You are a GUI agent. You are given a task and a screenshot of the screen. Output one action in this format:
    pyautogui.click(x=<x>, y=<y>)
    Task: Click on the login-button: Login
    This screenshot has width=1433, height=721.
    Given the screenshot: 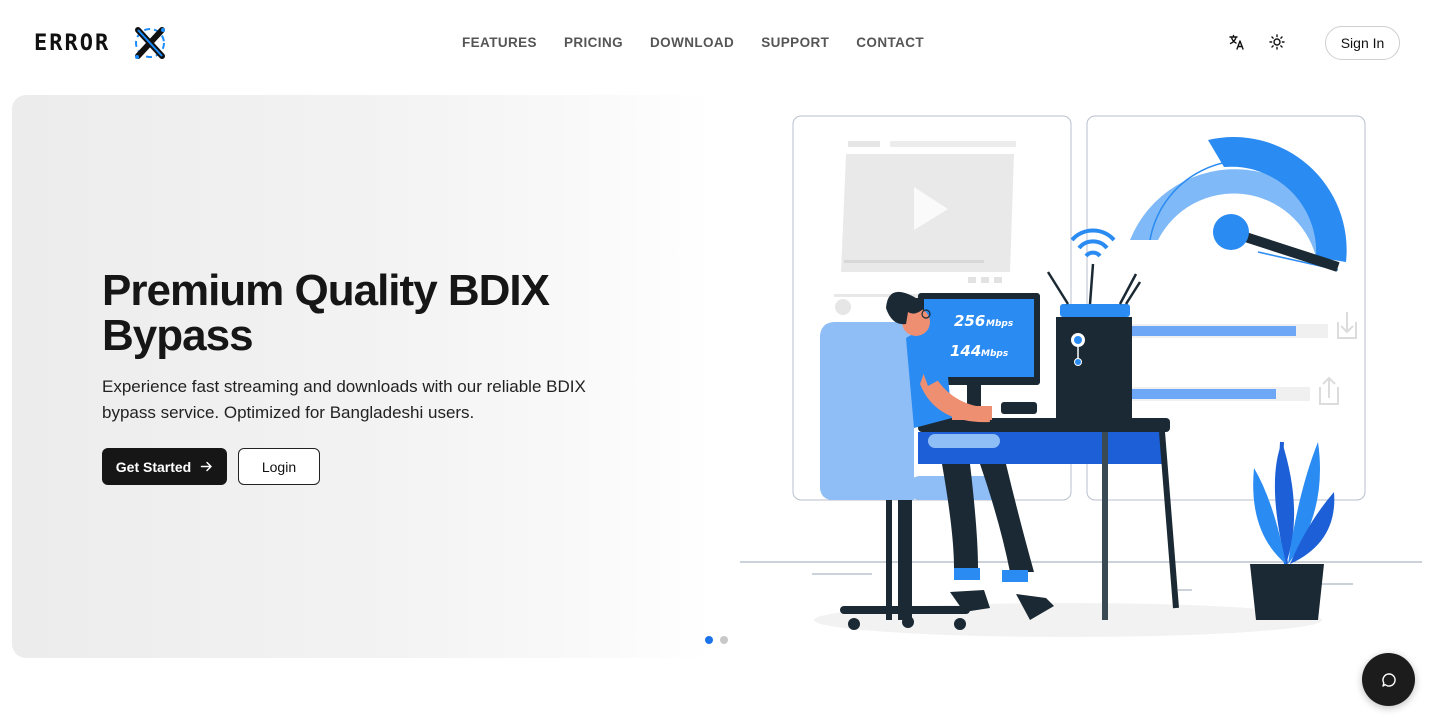 What is the action you would take?
    pyautogui.click(x=279, y=466)
    